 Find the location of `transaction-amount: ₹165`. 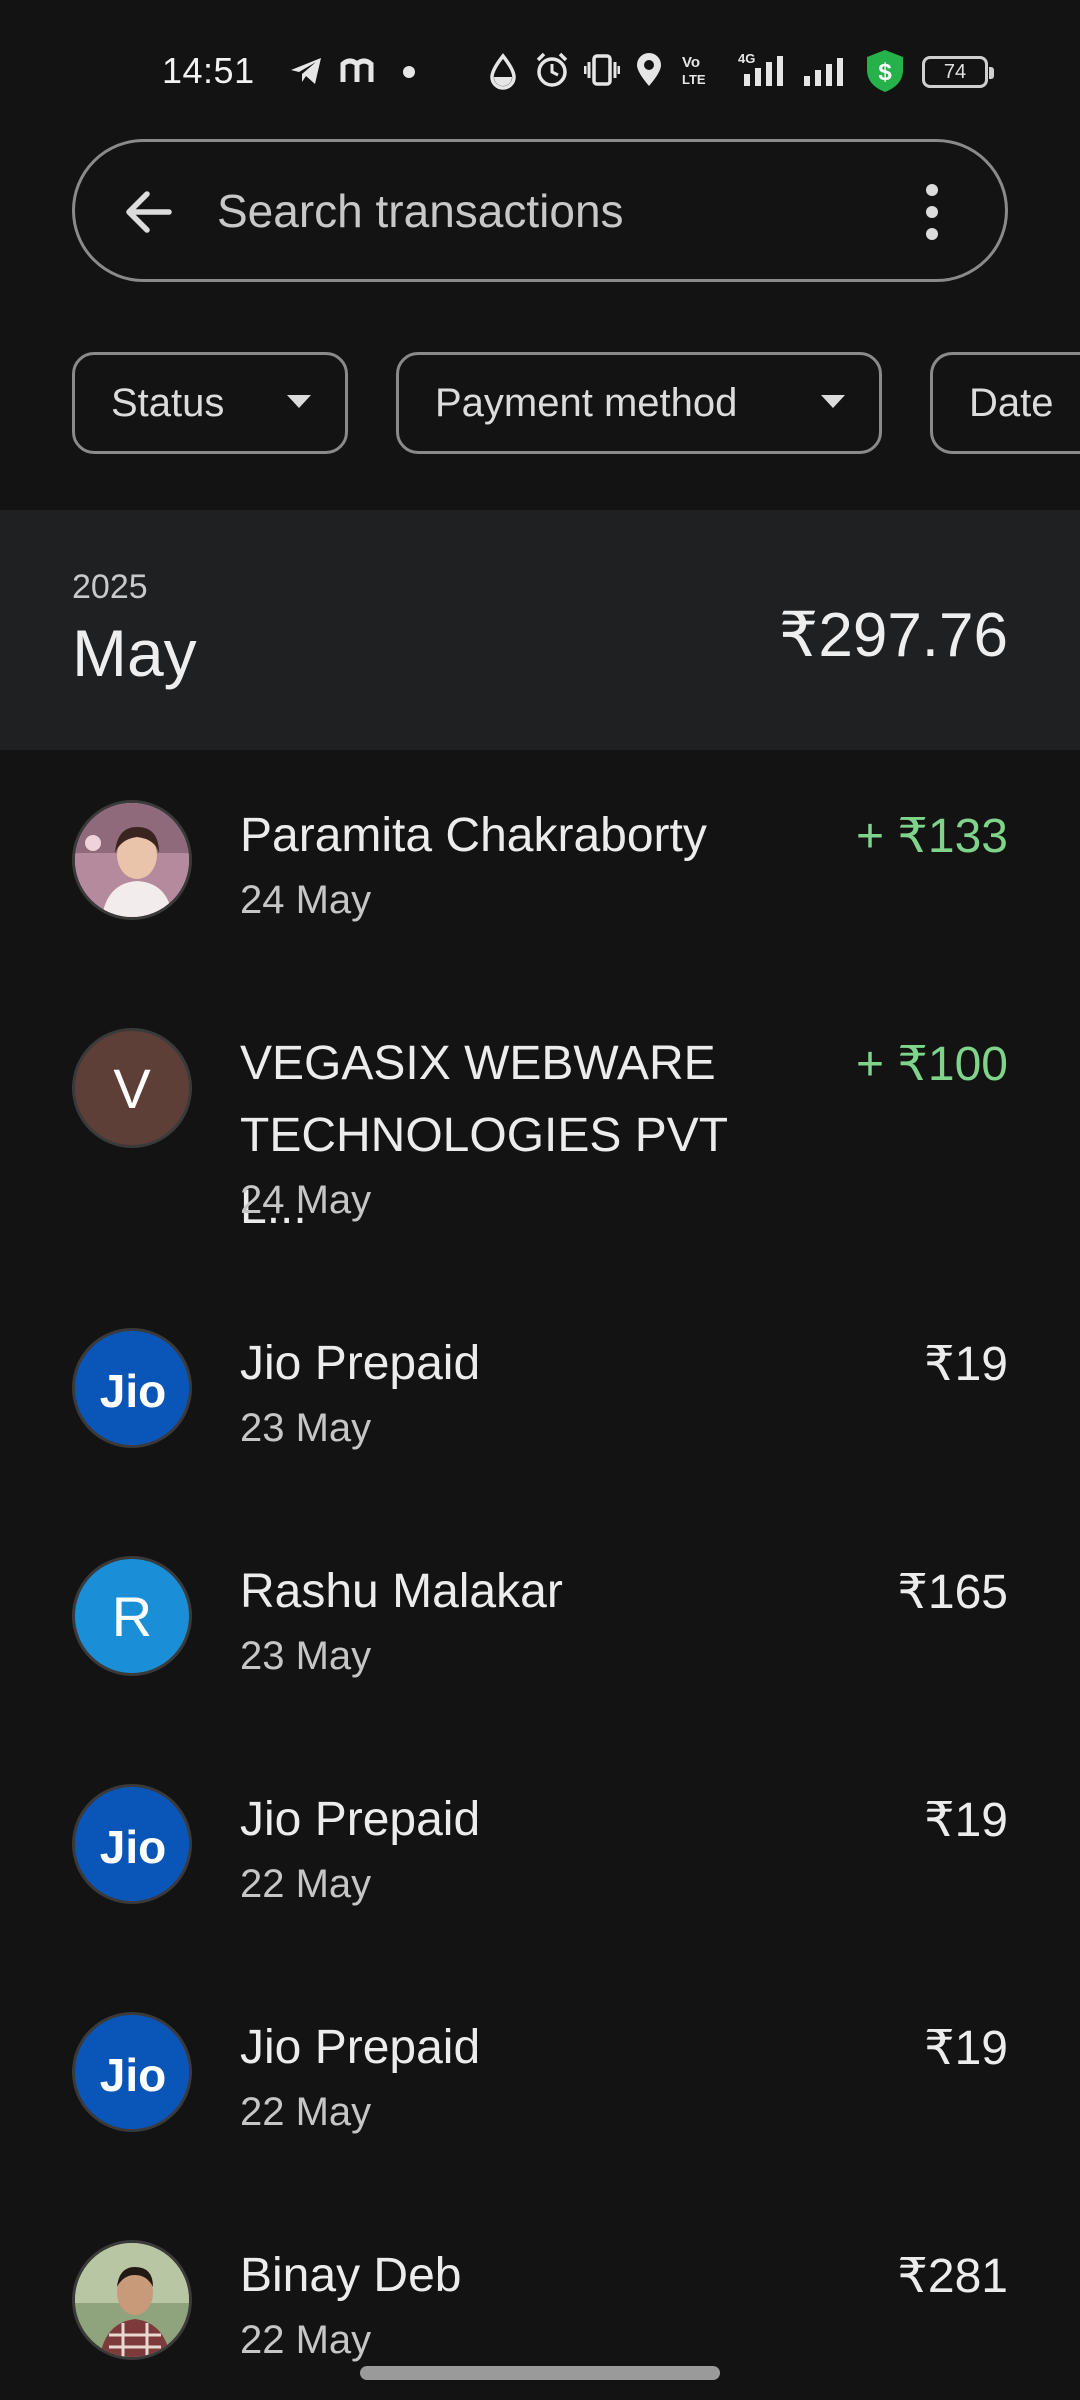

transaction-amount: ₹165 is located at coordinates (952, 1592).